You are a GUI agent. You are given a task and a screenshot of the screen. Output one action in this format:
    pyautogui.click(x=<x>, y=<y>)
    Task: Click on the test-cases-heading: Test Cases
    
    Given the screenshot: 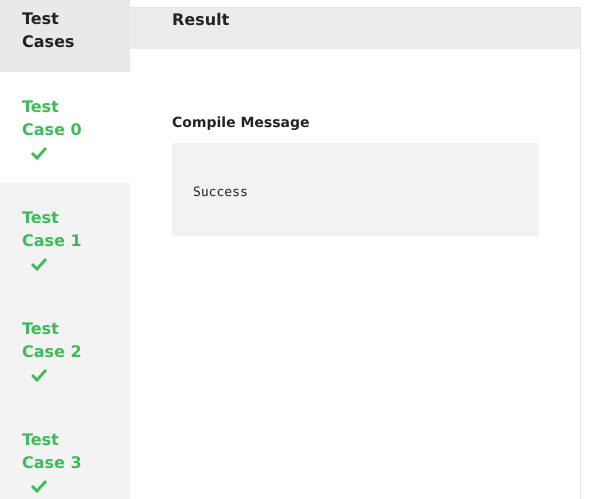 What is the action you would take?
    pyautogui.click(x=49, y=30)
    